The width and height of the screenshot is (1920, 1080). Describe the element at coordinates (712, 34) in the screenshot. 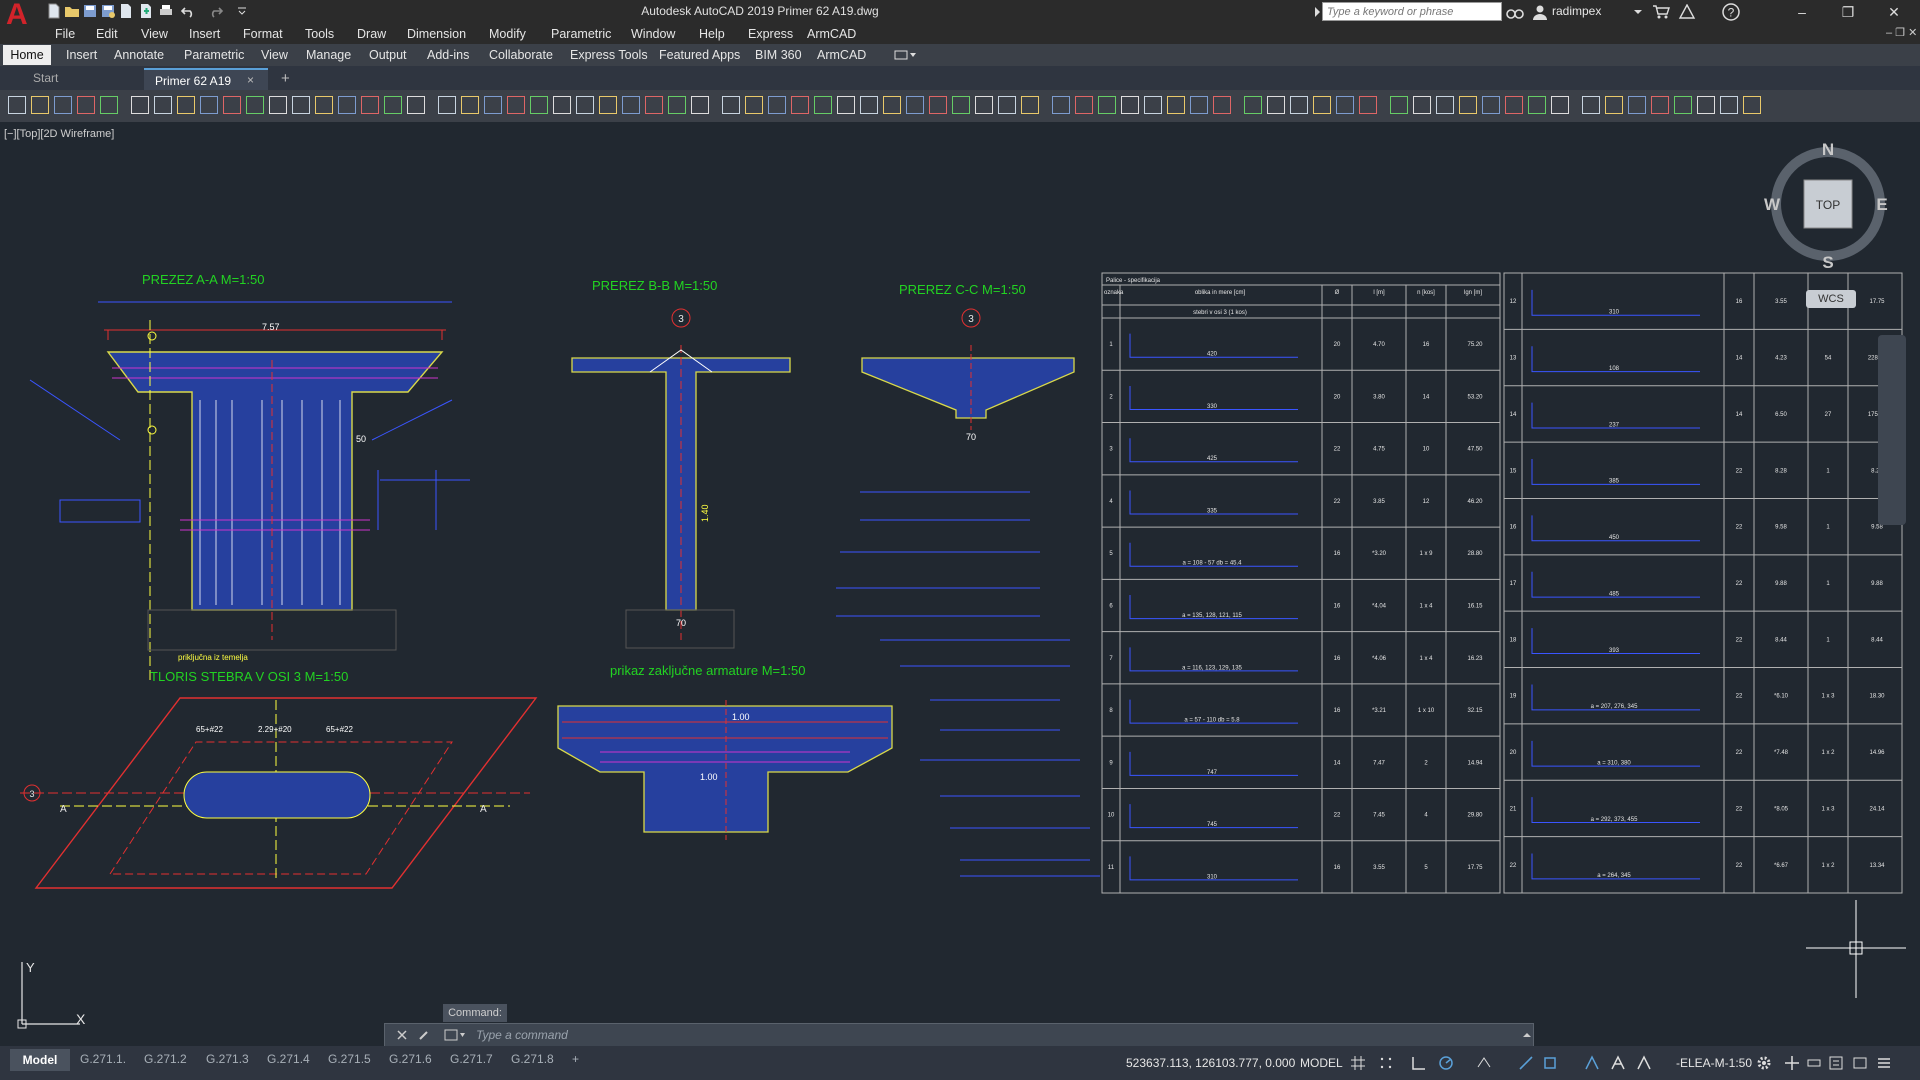

I see `menu-help: Help` at that location.